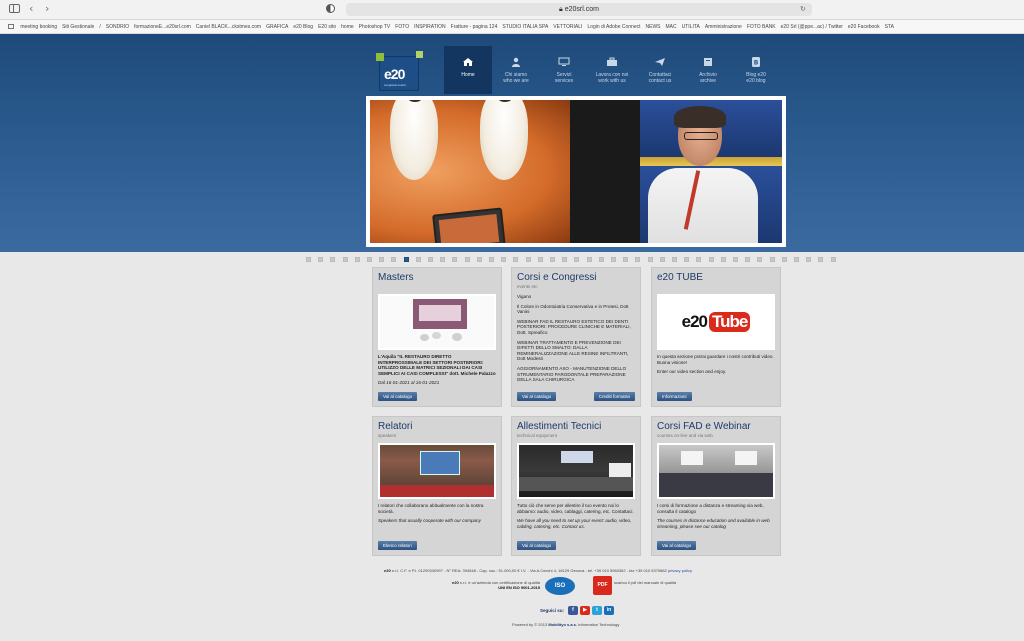  What do you see at coordinates (562, 624) in the screenshot?
I see `powered-company-link: Mobilityo s.a.s.` at bounding box center [562, 624].